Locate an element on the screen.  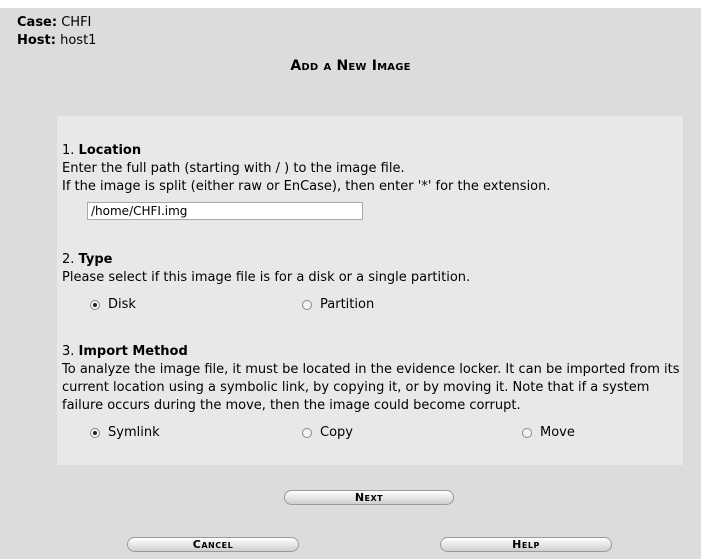
location-number: 1. is located at coordinates (68, 150).